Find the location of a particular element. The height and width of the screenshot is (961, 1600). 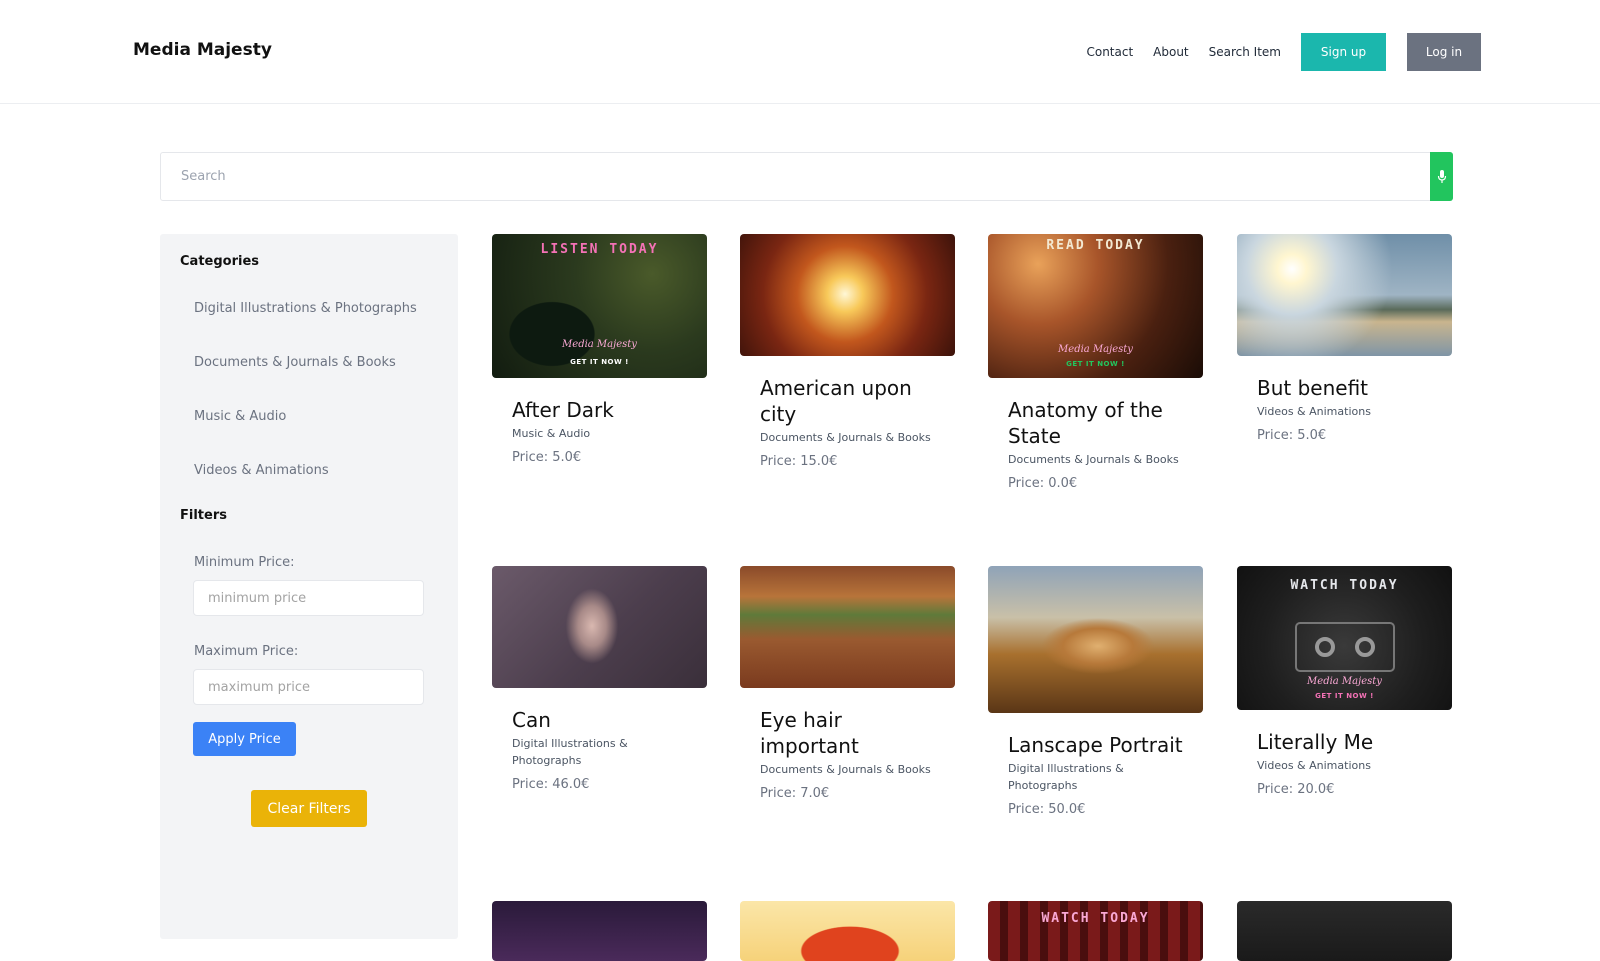

category-digital-illustrations: Digital Illustrations & Photographs is located at coordinates (305, 308).